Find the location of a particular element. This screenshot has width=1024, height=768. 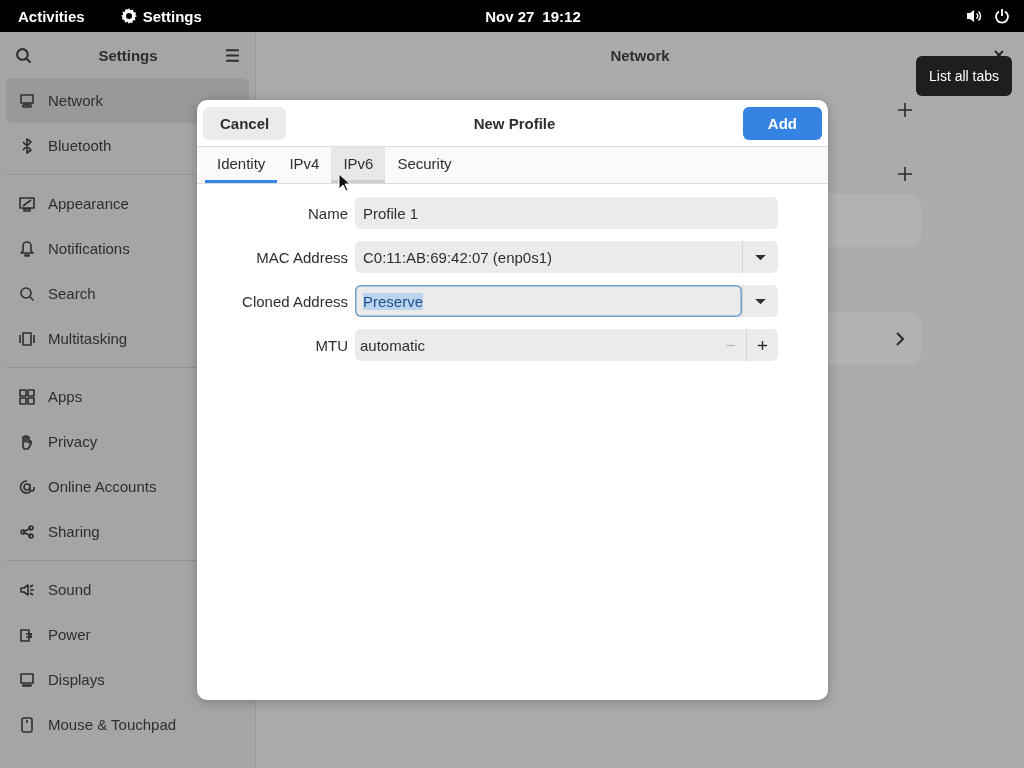

tooltip: List all tabs is located at coordinates (964, 76).